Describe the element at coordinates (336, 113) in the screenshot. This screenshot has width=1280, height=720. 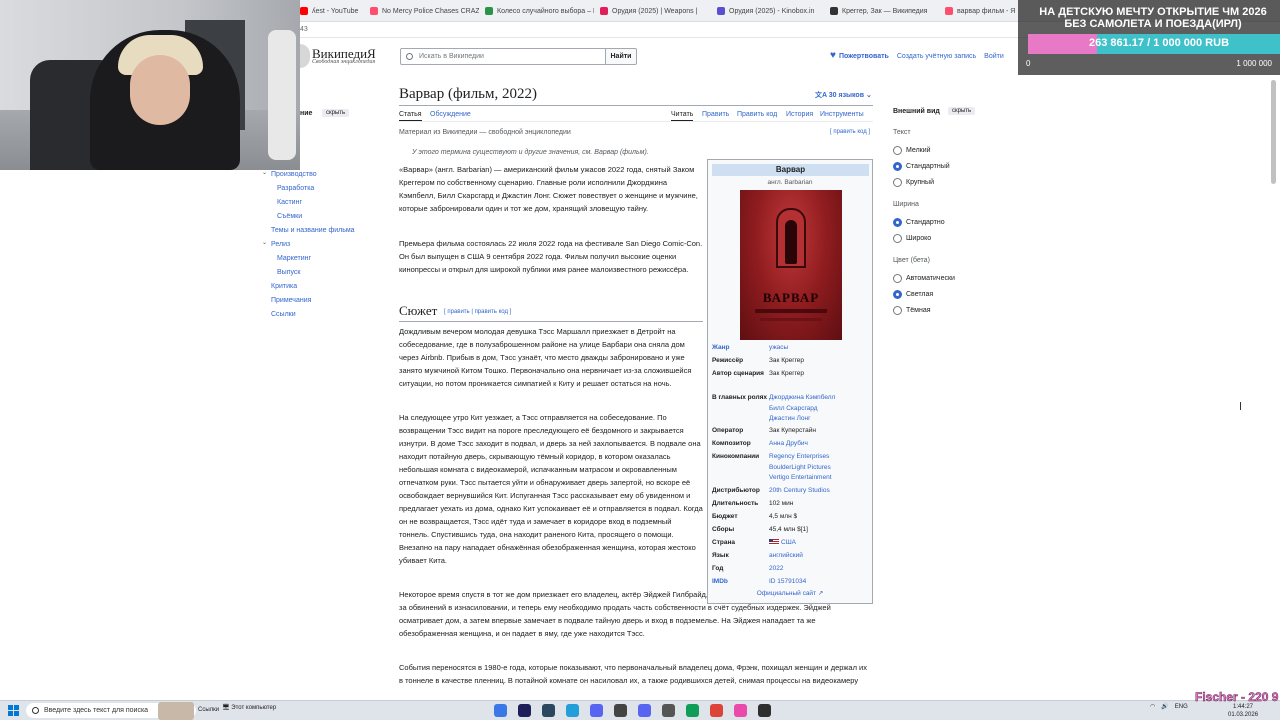
I see `toc-hide-button: скрыть` at that location.